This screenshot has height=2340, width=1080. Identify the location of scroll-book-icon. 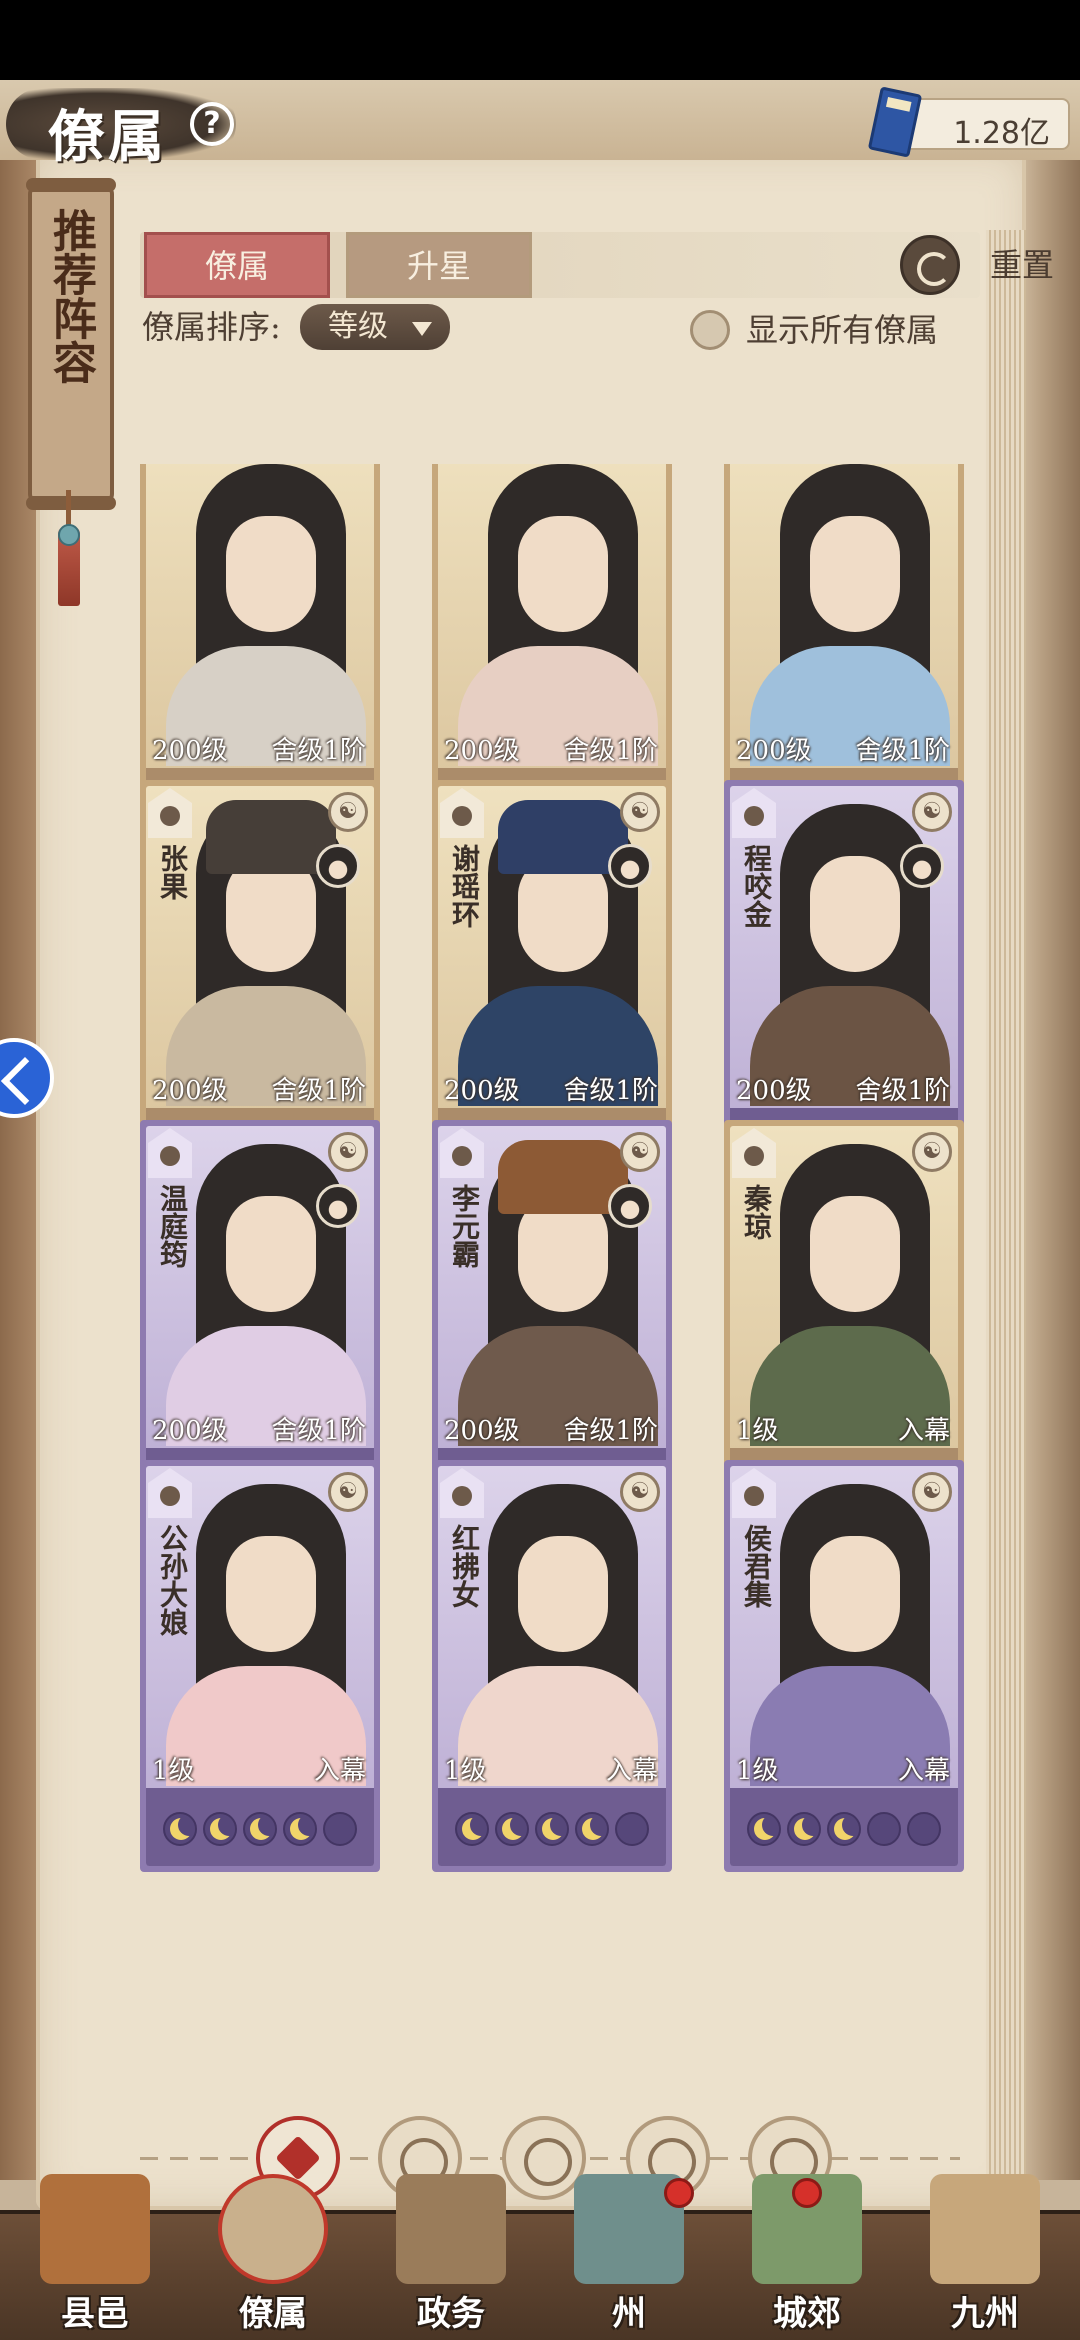
(895, 122).